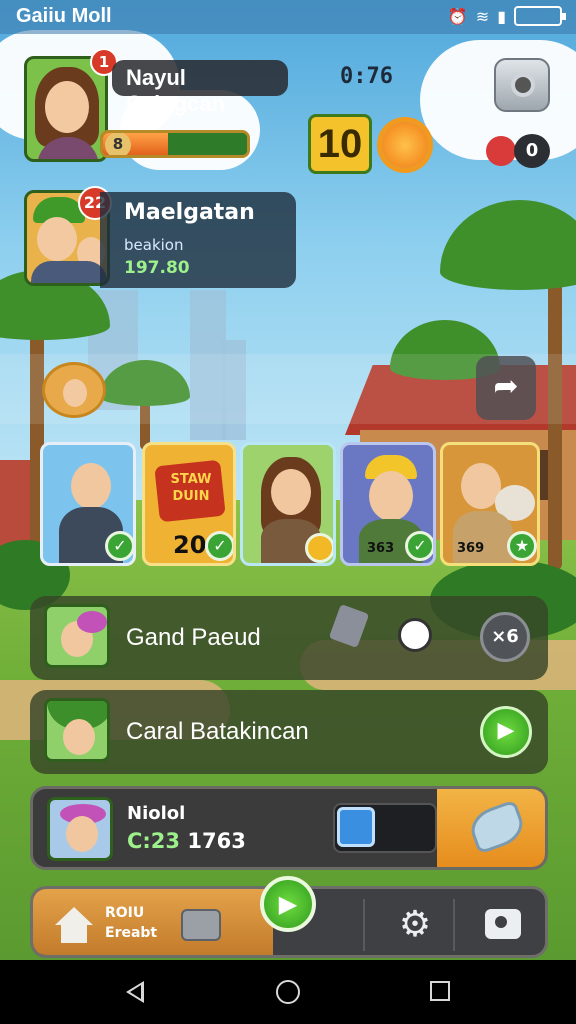  Describe the element at coordinates (349, 626) in the screenshot. I see `stone-icon` at that location.